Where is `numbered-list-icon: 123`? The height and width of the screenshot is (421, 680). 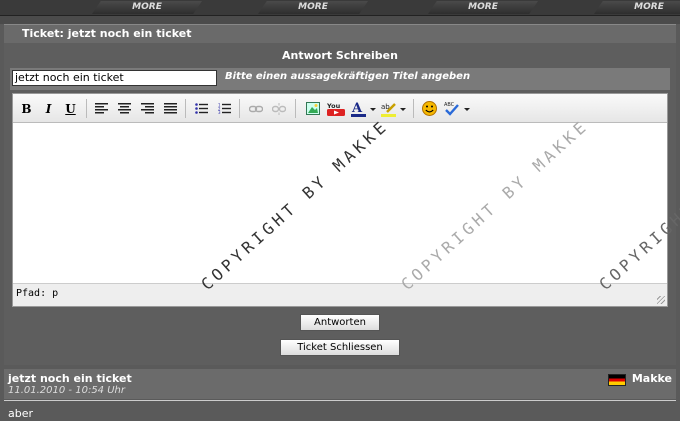
numbered-list-icon: 123 is located at coordinates (224, 108).